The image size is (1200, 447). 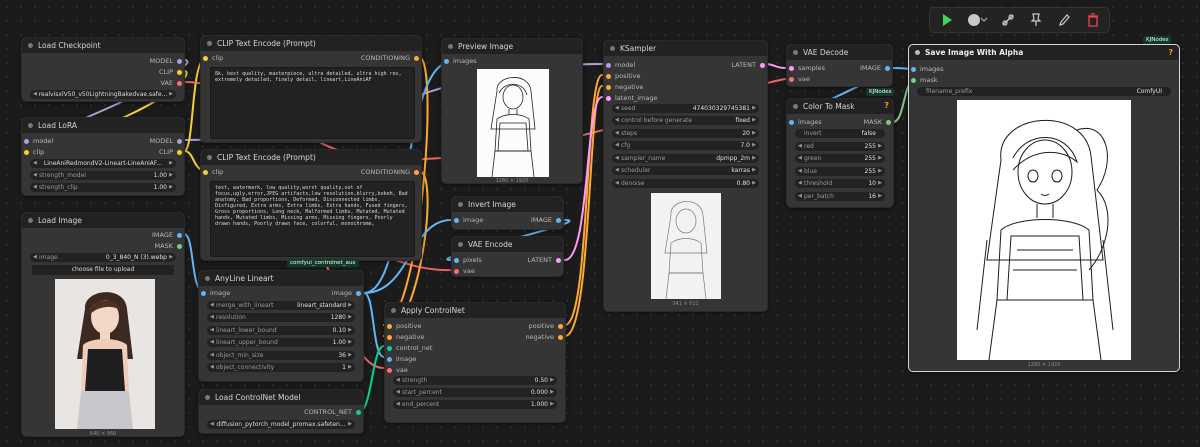 What do you see at coordinates (839, 52) in the screenshot?
I see `node-title: VAE Decode` at bounding box center [839, 52].